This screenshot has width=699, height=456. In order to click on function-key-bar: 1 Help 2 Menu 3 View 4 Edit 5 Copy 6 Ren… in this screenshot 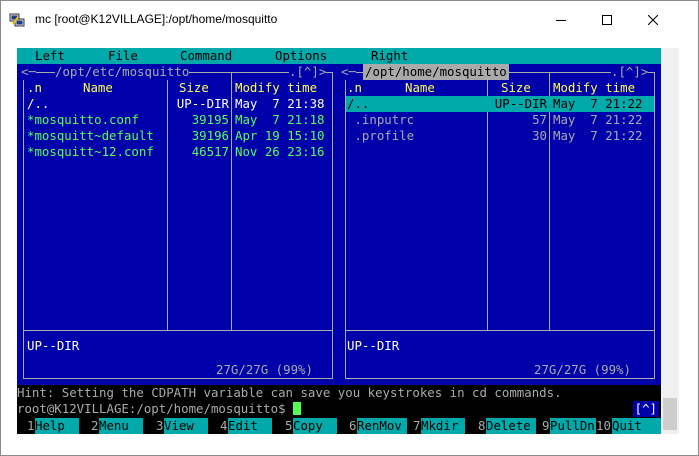, I will do `click(339, 426)`.